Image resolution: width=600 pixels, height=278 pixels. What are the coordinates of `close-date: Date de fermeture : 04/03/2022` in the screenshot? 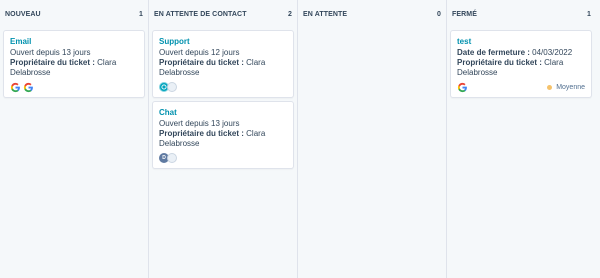 It's located at (521, 53).